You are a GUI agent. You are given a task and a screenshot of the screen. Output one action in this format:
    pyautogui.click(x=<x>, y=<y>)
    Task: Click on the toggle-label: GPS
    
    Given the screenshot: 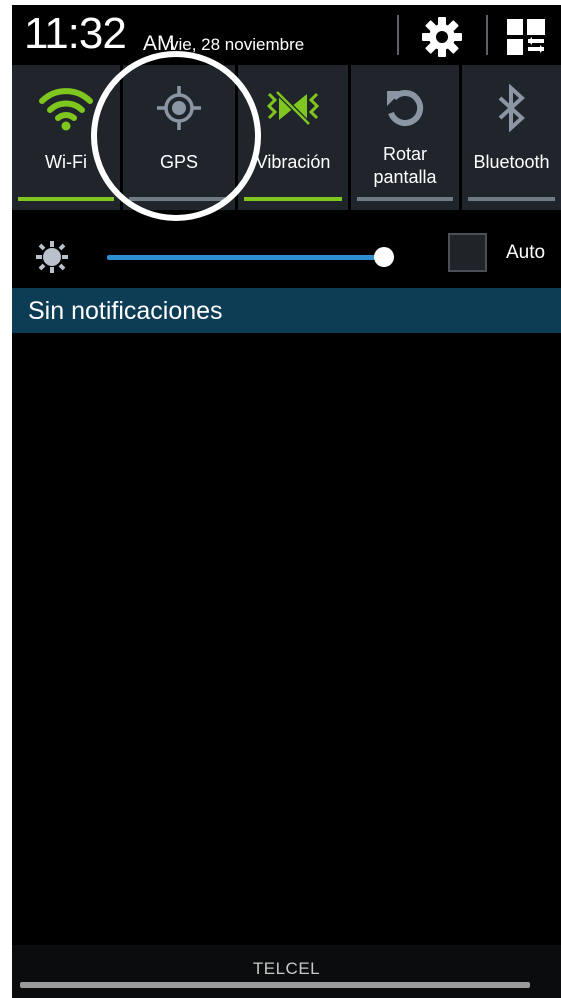 What is the action you would take?
    pyautogui.click(x=178, y=162)
    